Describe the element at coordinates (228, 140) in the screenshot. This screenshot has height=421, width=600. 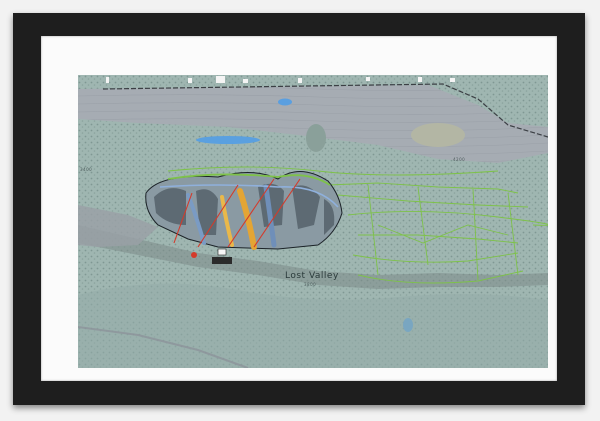
I see `lake-upper` at that location.